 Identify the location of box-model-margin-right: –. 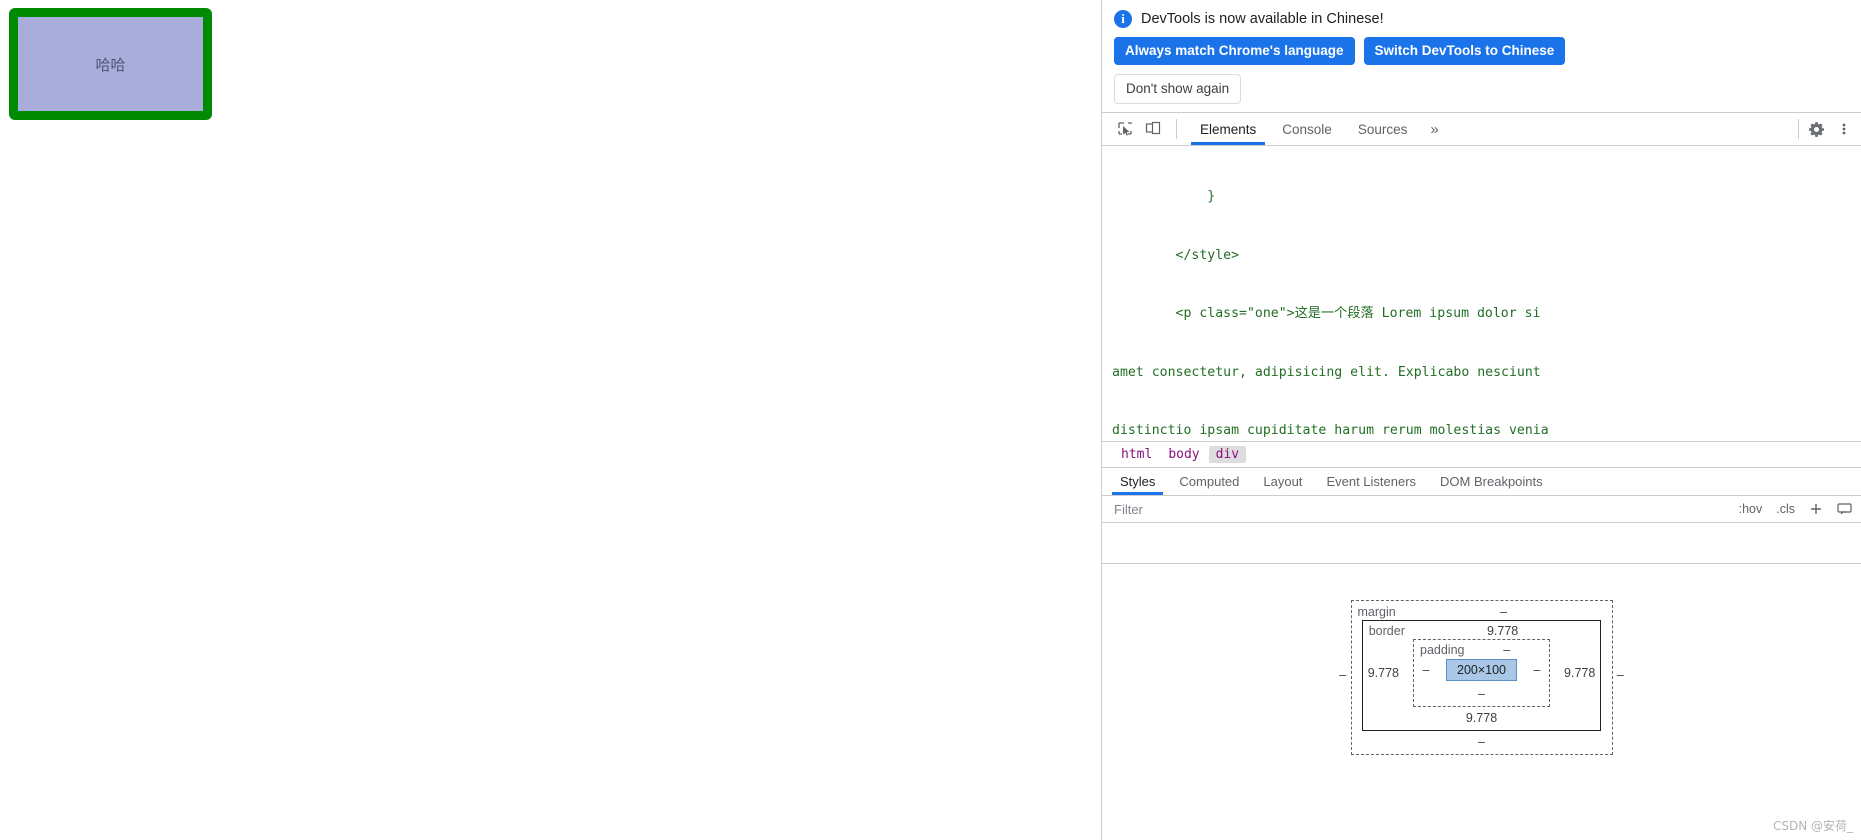
(1620, 675).